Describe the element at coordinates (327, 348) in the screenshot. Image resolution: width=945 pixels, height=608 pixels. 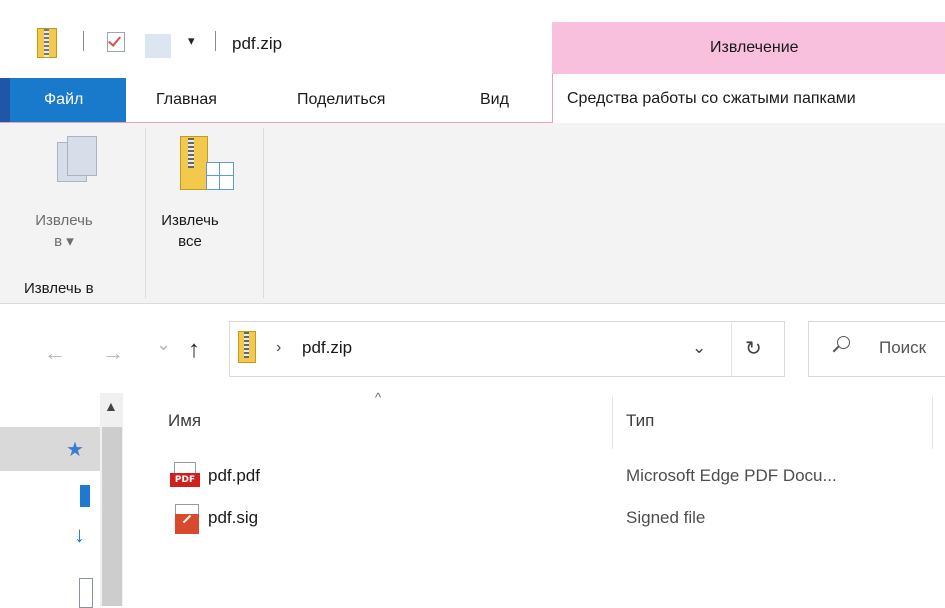
I see `breadcrumb-pdf-zip: pdf.zip` at that location.